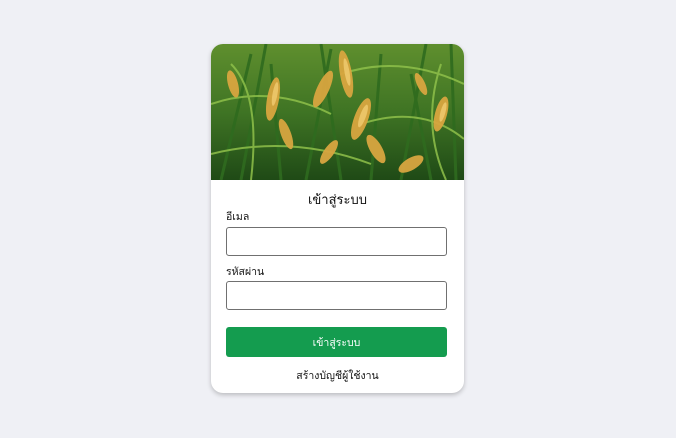 This screenshot has width=676, height=438. What do you see at coordinates (337, 200) in the screenshot?
I see `page-title: เข้าสู่ระบบ` at bounding box center [337, 200].